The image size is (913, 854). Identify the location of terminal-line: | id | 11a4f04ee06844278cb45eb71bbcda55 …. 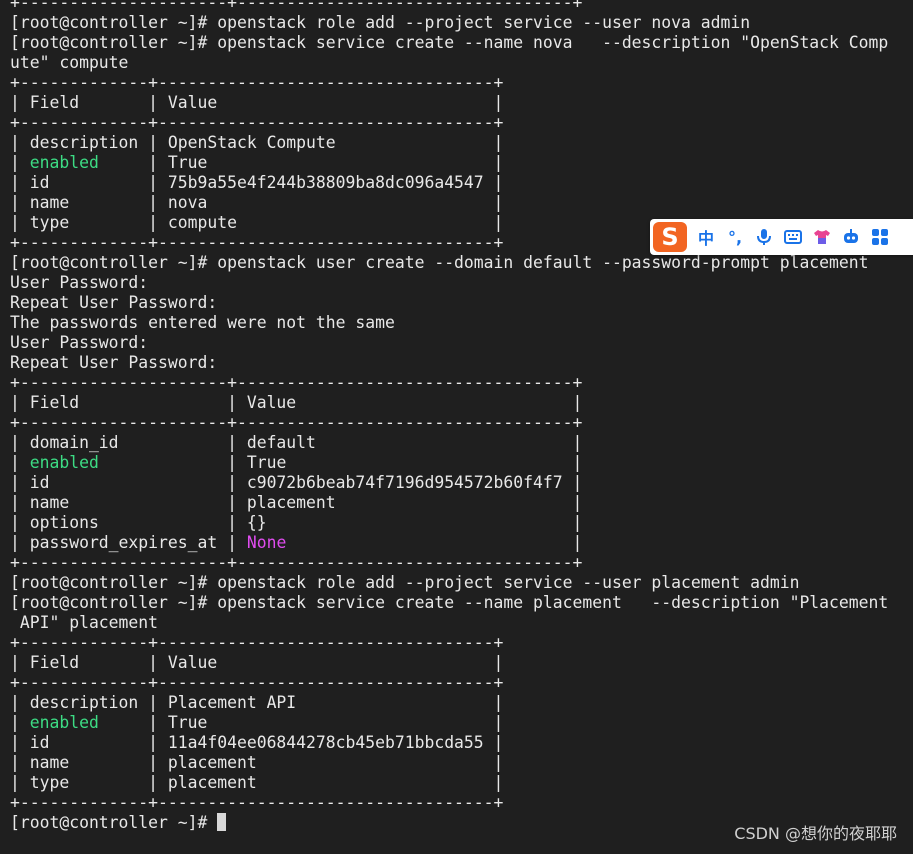
(461, 743).